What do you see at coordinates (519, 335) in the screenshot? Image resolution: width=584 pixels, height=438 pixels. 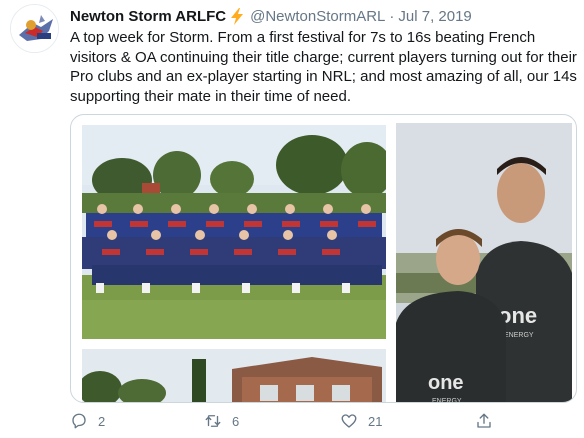 I see `jersey-subtext-right: ENERGY` at bounding box center [519, 335].